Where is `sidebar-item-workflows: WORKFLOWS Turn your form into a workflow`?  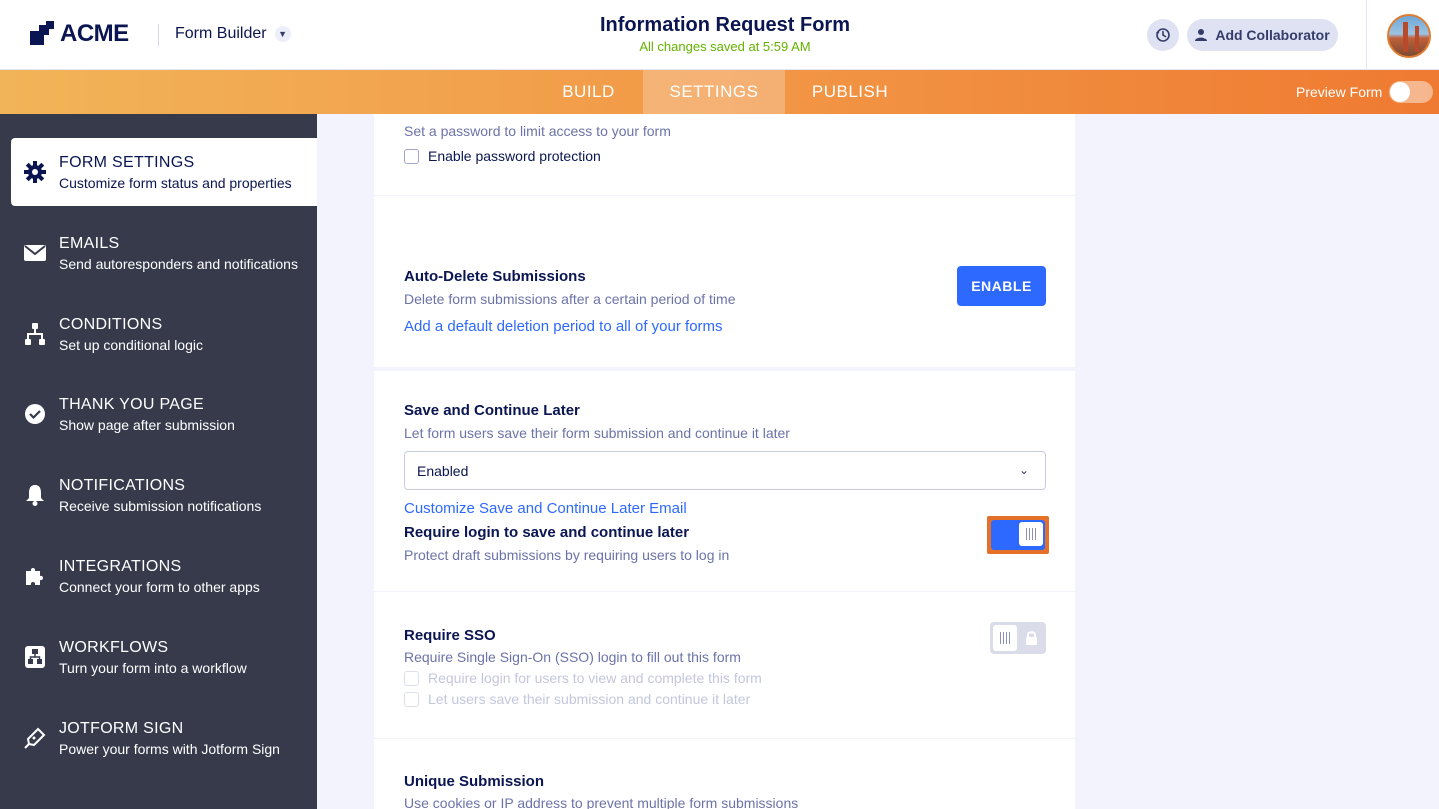
sidebar-item-workflows: WORKFLOWS Turn your form into a workflow is located at coordinates (164, 657).